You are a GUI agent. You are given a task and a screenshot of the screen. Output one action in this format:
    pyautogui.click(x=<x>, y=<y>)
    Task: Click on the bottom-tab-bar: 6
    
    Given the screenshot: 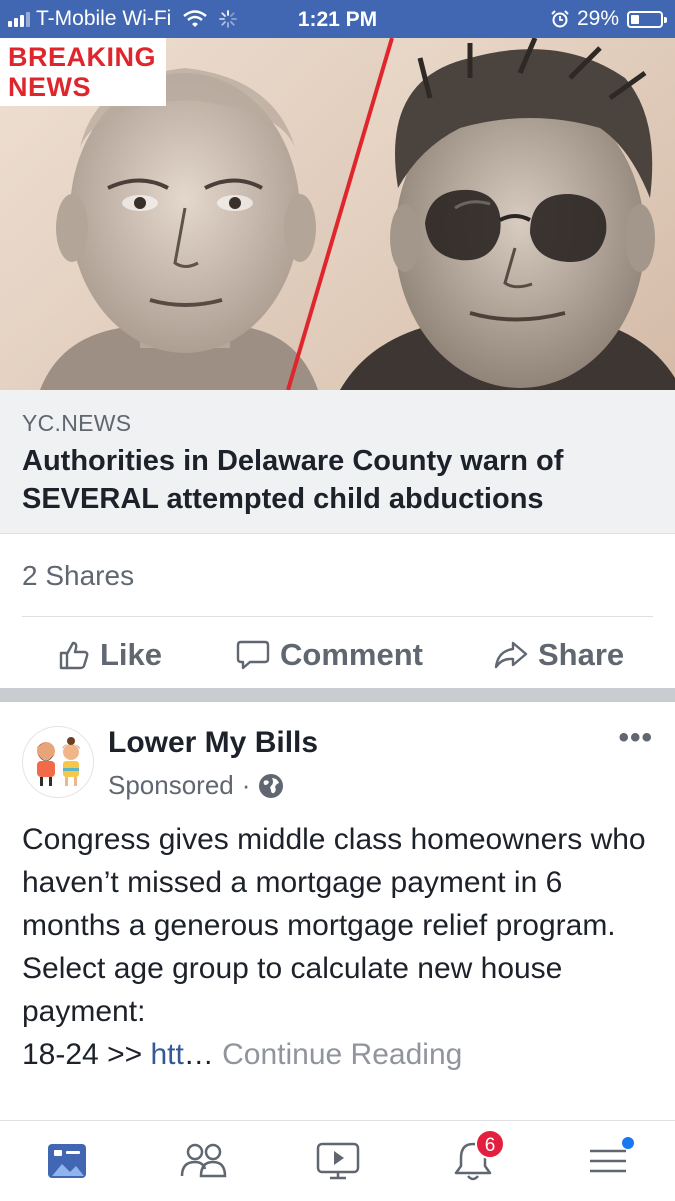 What is the action you would take?
    pyautogui.click(x=337, y=1160)
    